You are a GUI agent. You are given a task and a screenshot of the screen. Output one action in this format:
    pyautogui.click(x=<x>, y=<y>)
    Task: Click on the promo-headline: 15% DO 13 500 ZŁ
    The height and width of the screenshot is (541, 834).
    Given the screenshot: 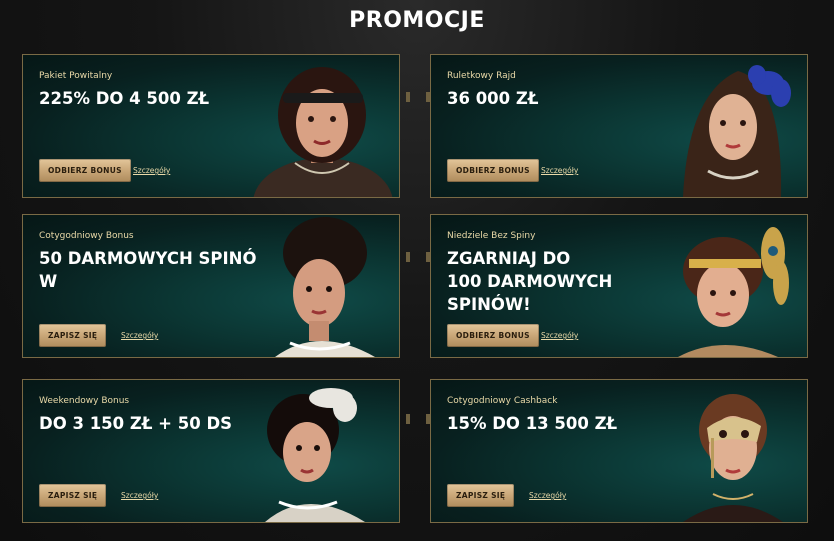 What is the action you would take?
    pyautogui.click(x=532, y=423)
    